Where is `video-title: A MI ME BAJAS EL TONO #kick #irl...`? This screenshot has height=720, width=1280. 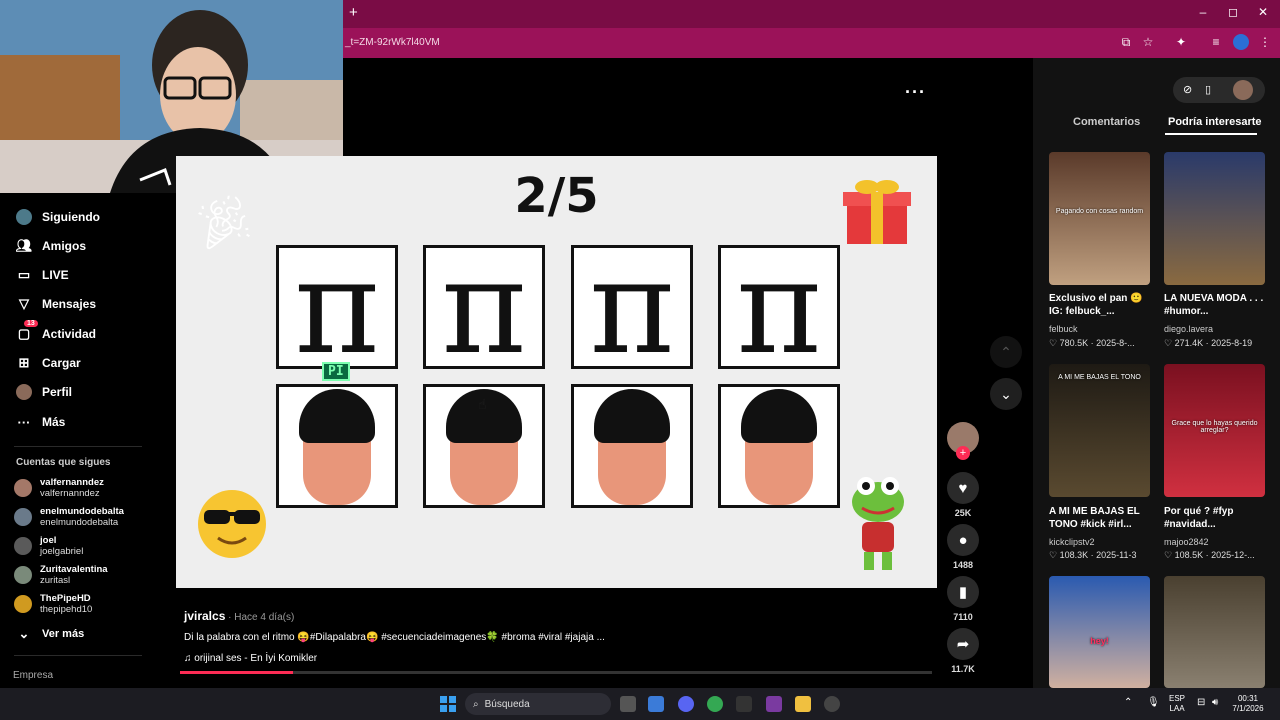
video-title: A MI ME BAJAS EL TONO #kick #irl... is located at coordinates (1099, 518).